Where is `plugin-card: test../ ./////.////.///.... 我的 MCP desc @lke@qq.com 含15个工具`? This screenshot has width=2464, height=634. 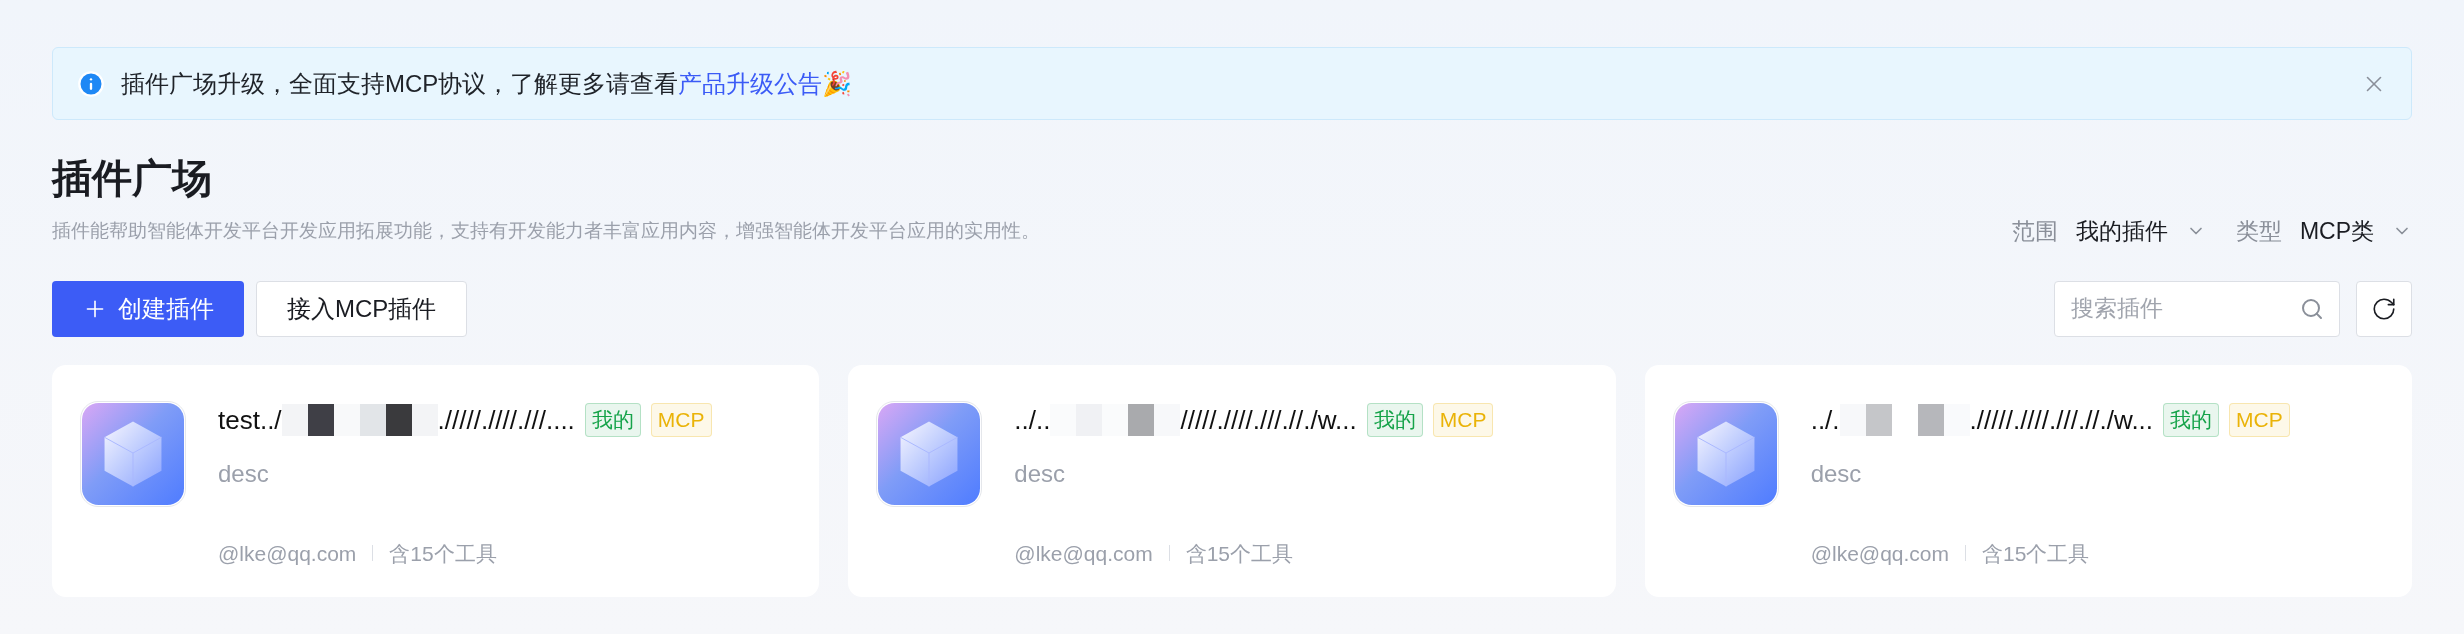
plugin-card: test../ ./////.////.///.... 我的 MCP desc @lke@qq.com 含15个工具 is located at coordinates (436, 480).